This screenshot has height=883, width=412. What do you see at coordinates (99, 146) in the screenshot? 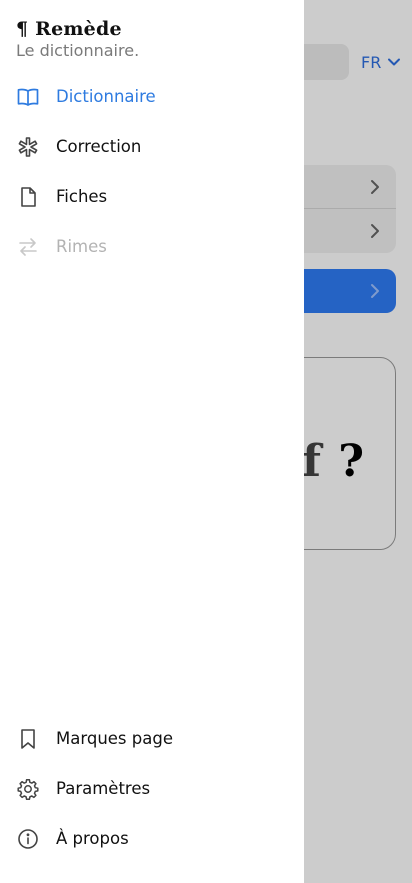
I see `nav-item-label: Correction` at bounding box center [99, 146].